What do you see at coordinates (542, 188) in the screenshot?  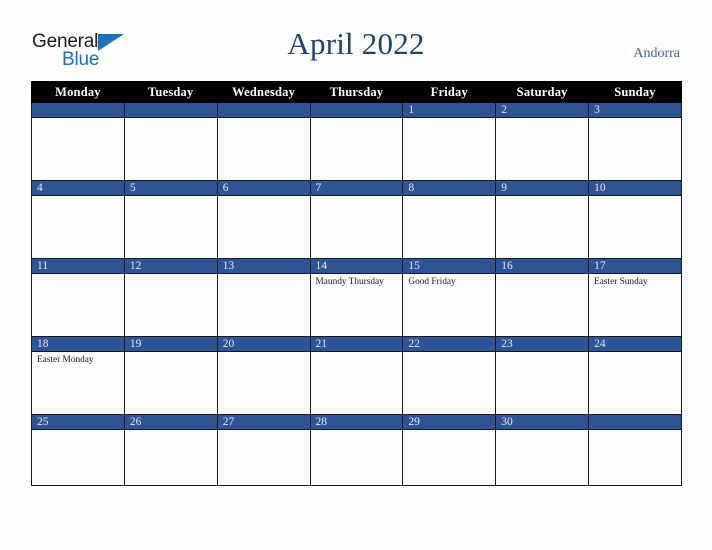 I see `date-number: 9` at bounding box center [542, 188].